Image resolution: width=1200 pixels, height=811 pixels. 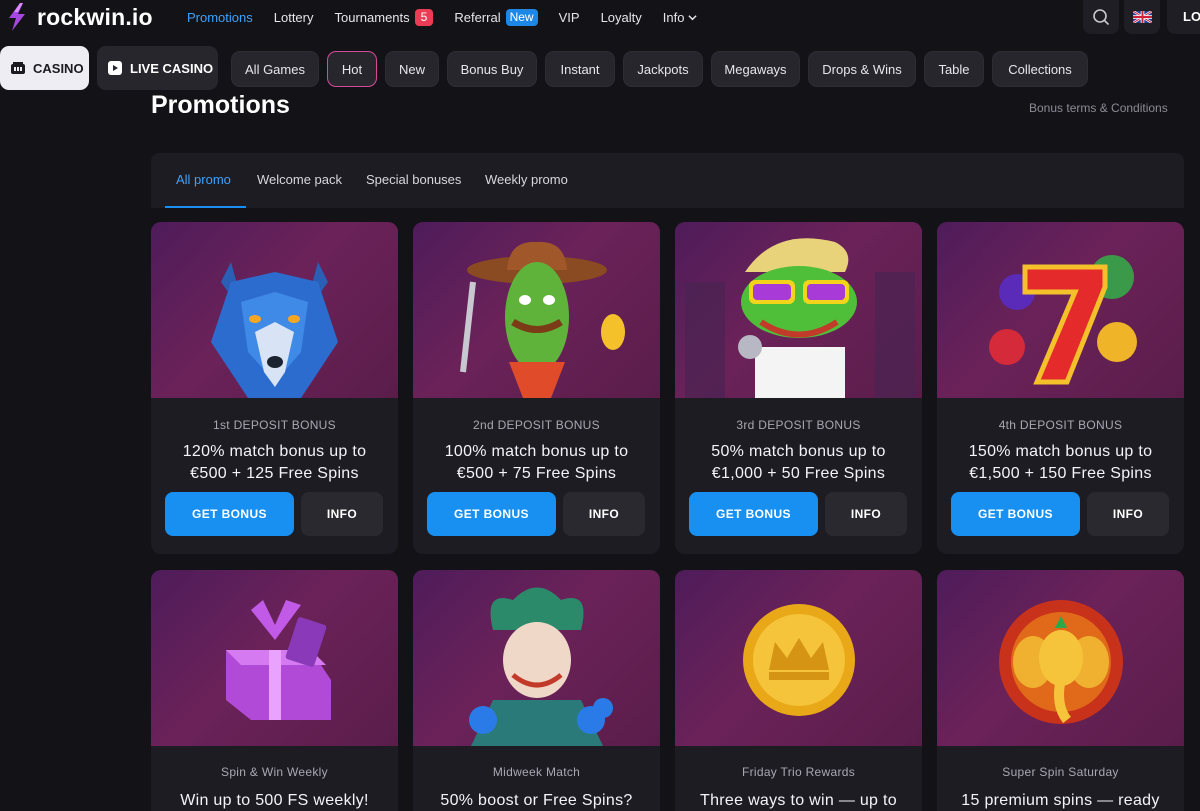 I want to click on golden-elephant-icon, so click(x=1061, y=662).